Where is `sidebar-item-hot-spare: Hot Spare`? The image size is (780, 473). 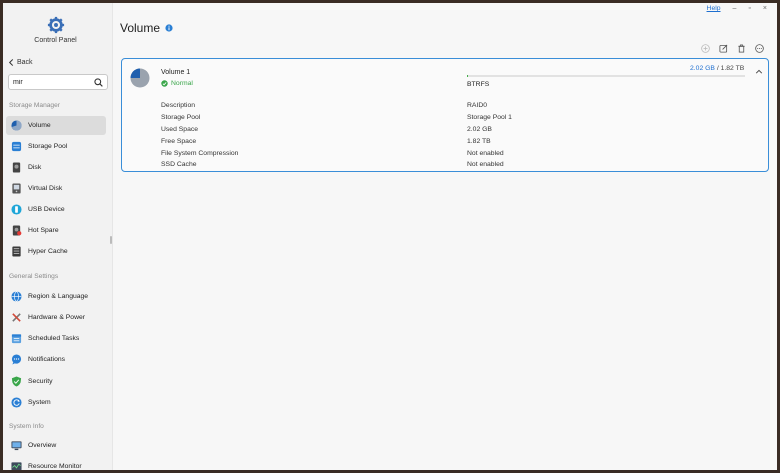 sidebar-item-hot-spare: Hot Spare is located at coordinates (56, 230).